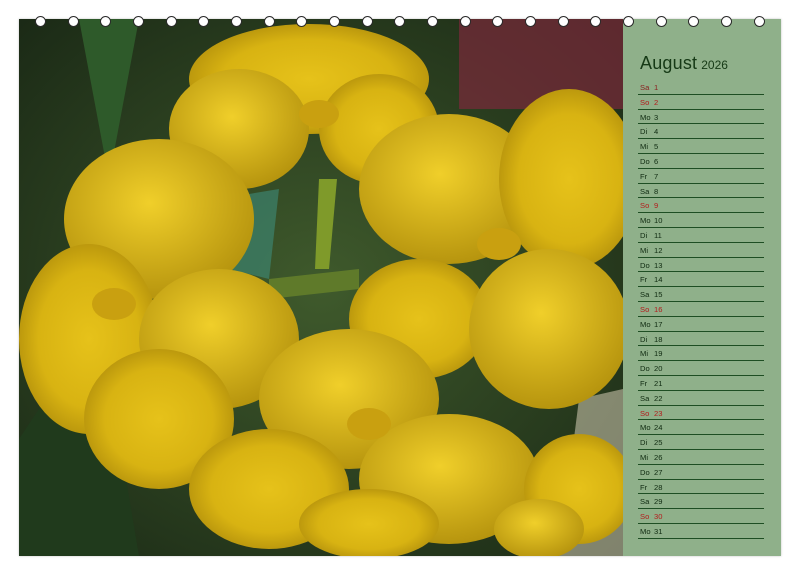 This screenshot has height=575, width=800. I want to click on day-number: 9, so click(656, 206).